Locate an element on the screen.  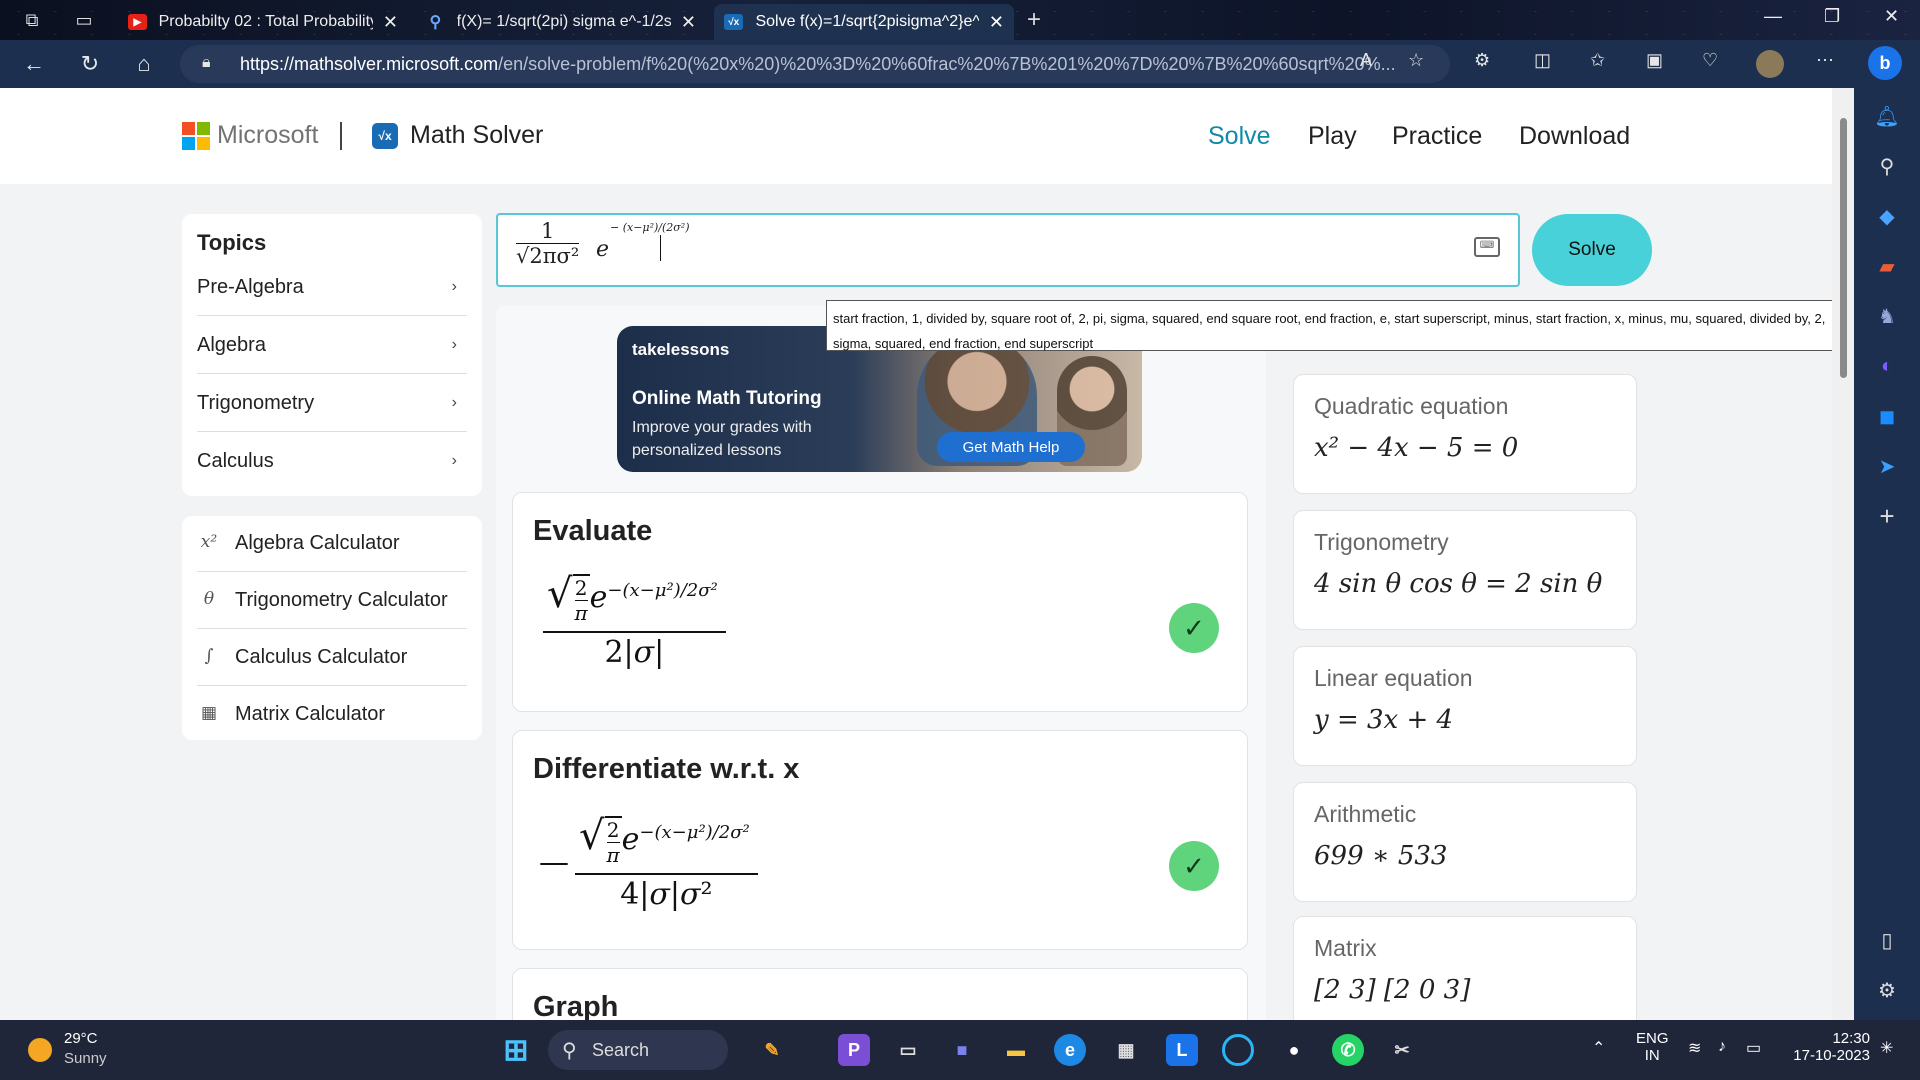
math-input-field: 1 √2πσ² e − (x−μ²)/(2σ²) ⌨ is located at coordinates (1008, 250).